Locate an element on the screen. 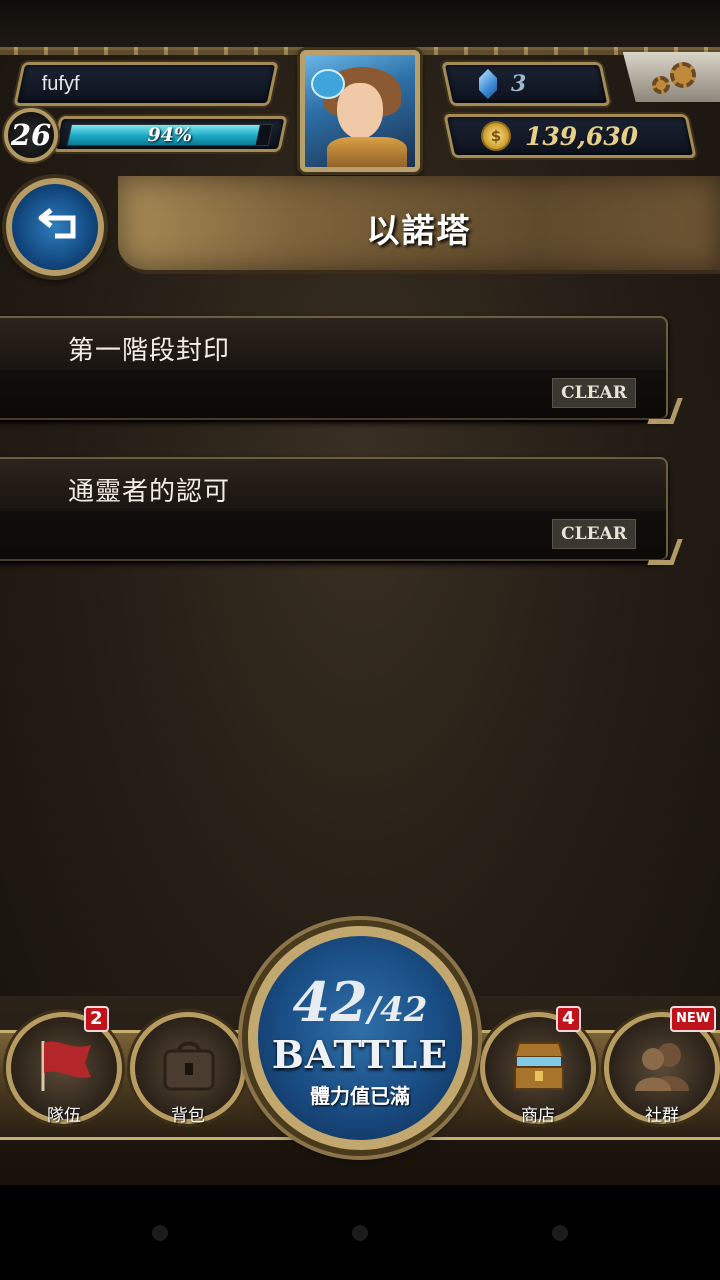 The width and height of the screenshot is (720, 1280). gold-counter: $ 139,630 is located at coordinates (570, 136).